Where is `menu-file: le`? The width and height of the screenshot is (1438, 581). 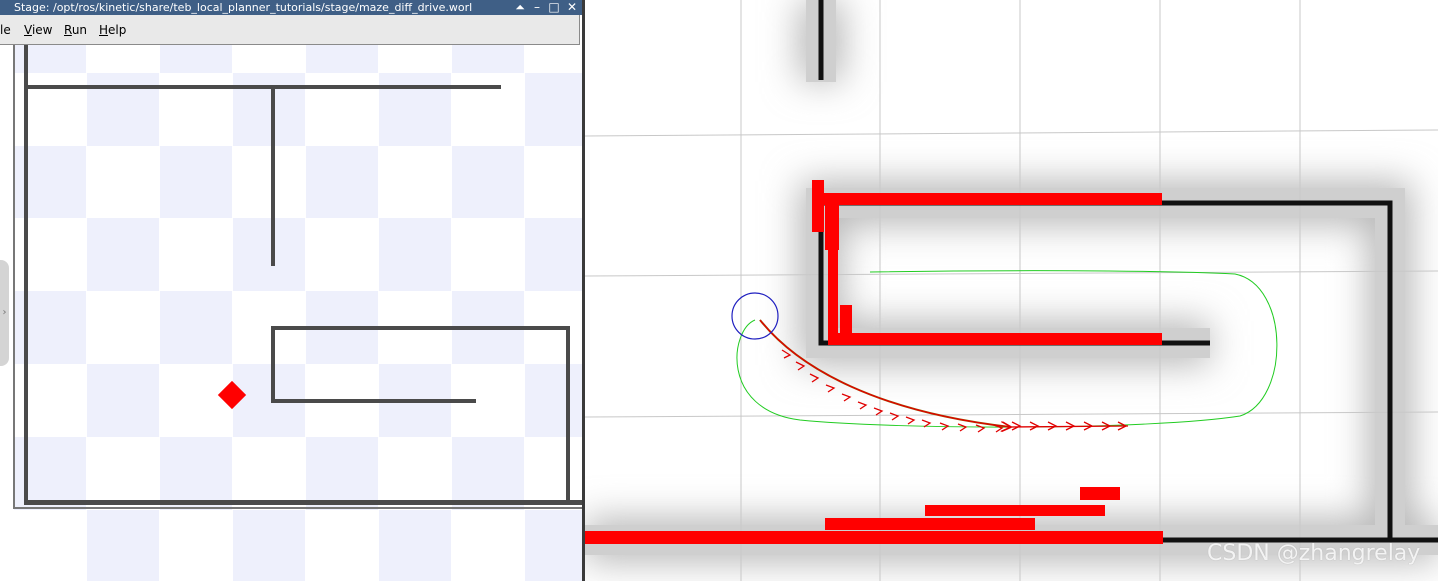
menu-file: le is located at coordinates (5, 30).